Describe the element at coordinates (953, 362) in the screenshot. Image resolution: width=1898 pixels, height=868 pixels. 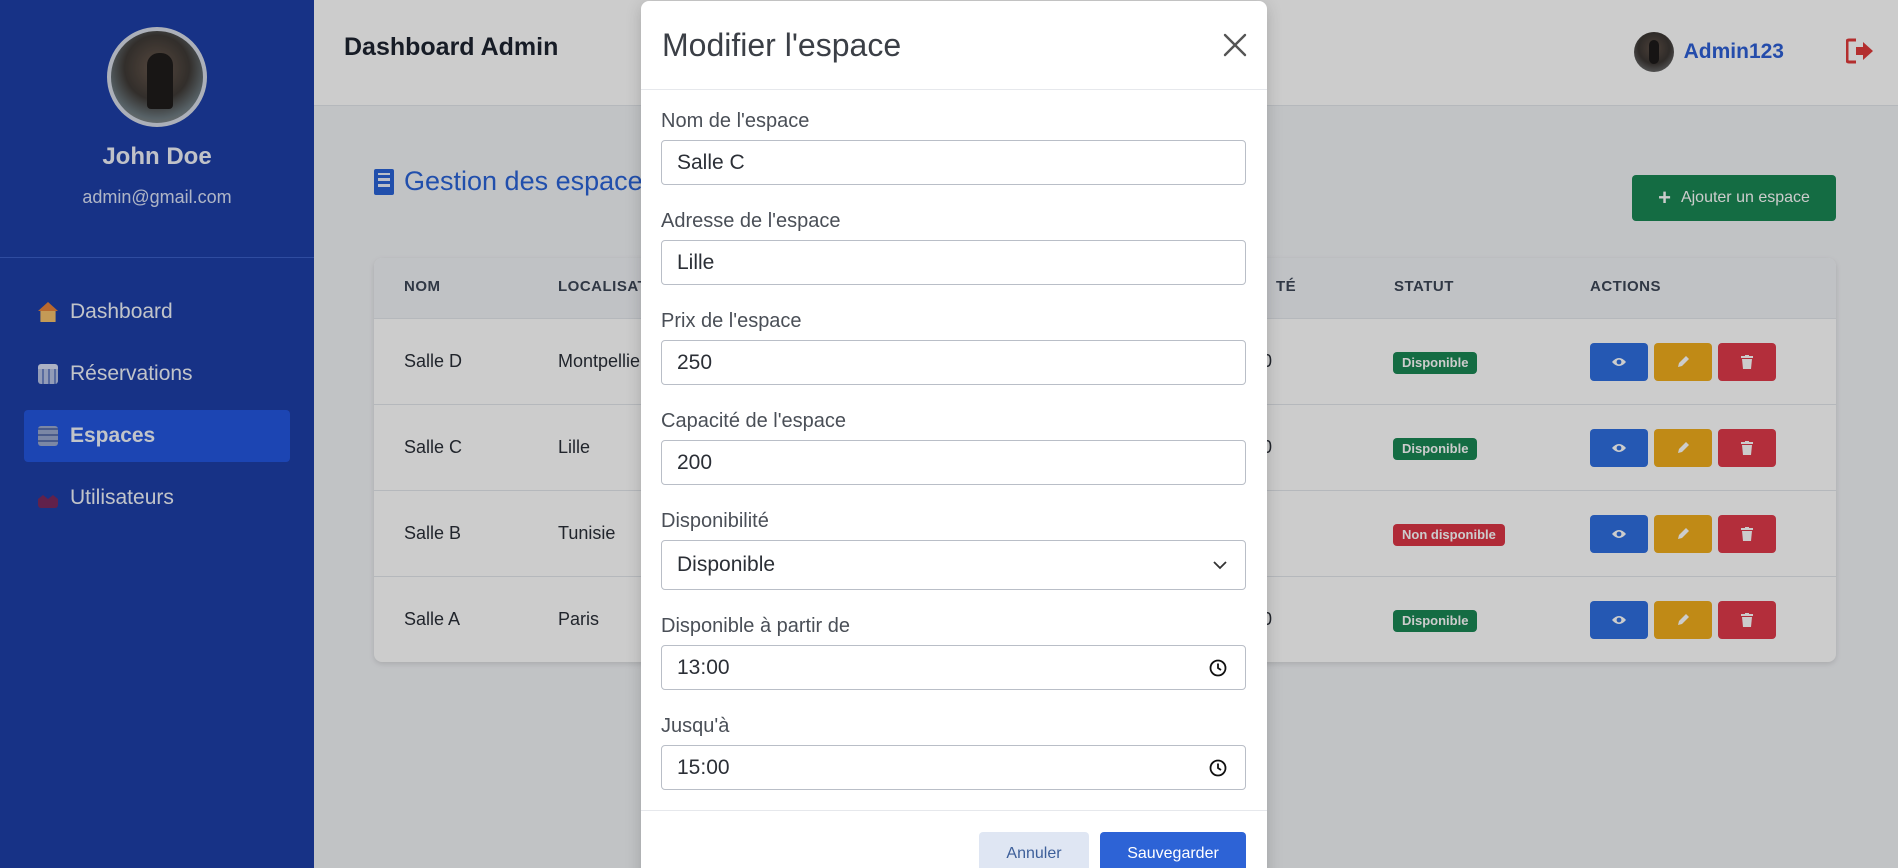
I see `space-price-input: 250` at that location.